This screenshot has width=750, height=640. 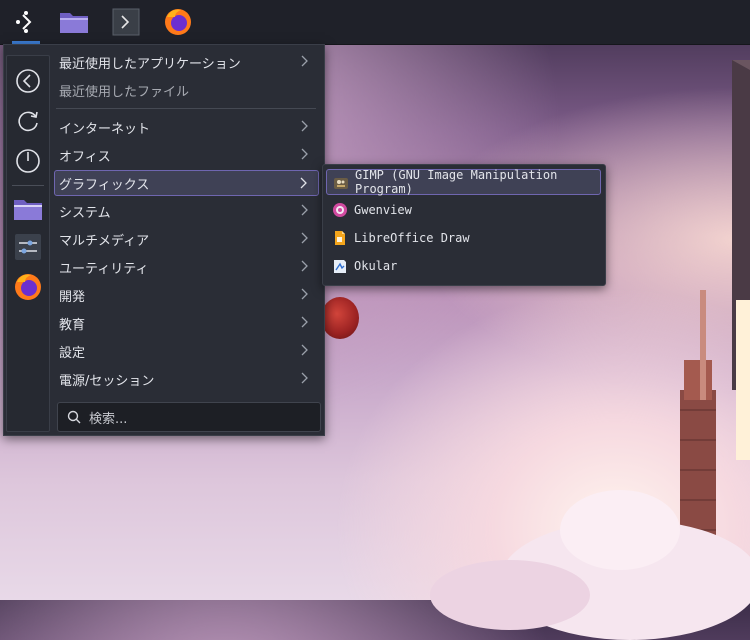 What do you see at coordinates (186, 183) in the screenshot?
I see `menu-item-graphics: グラフィックス` at bounding box center [186, 183].